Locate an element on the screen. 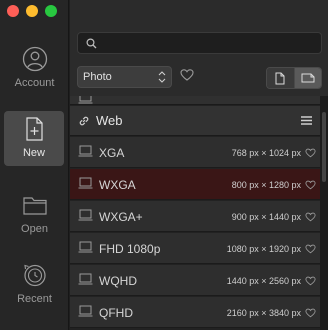  group-title: Web is located at coordinates (109, 120).